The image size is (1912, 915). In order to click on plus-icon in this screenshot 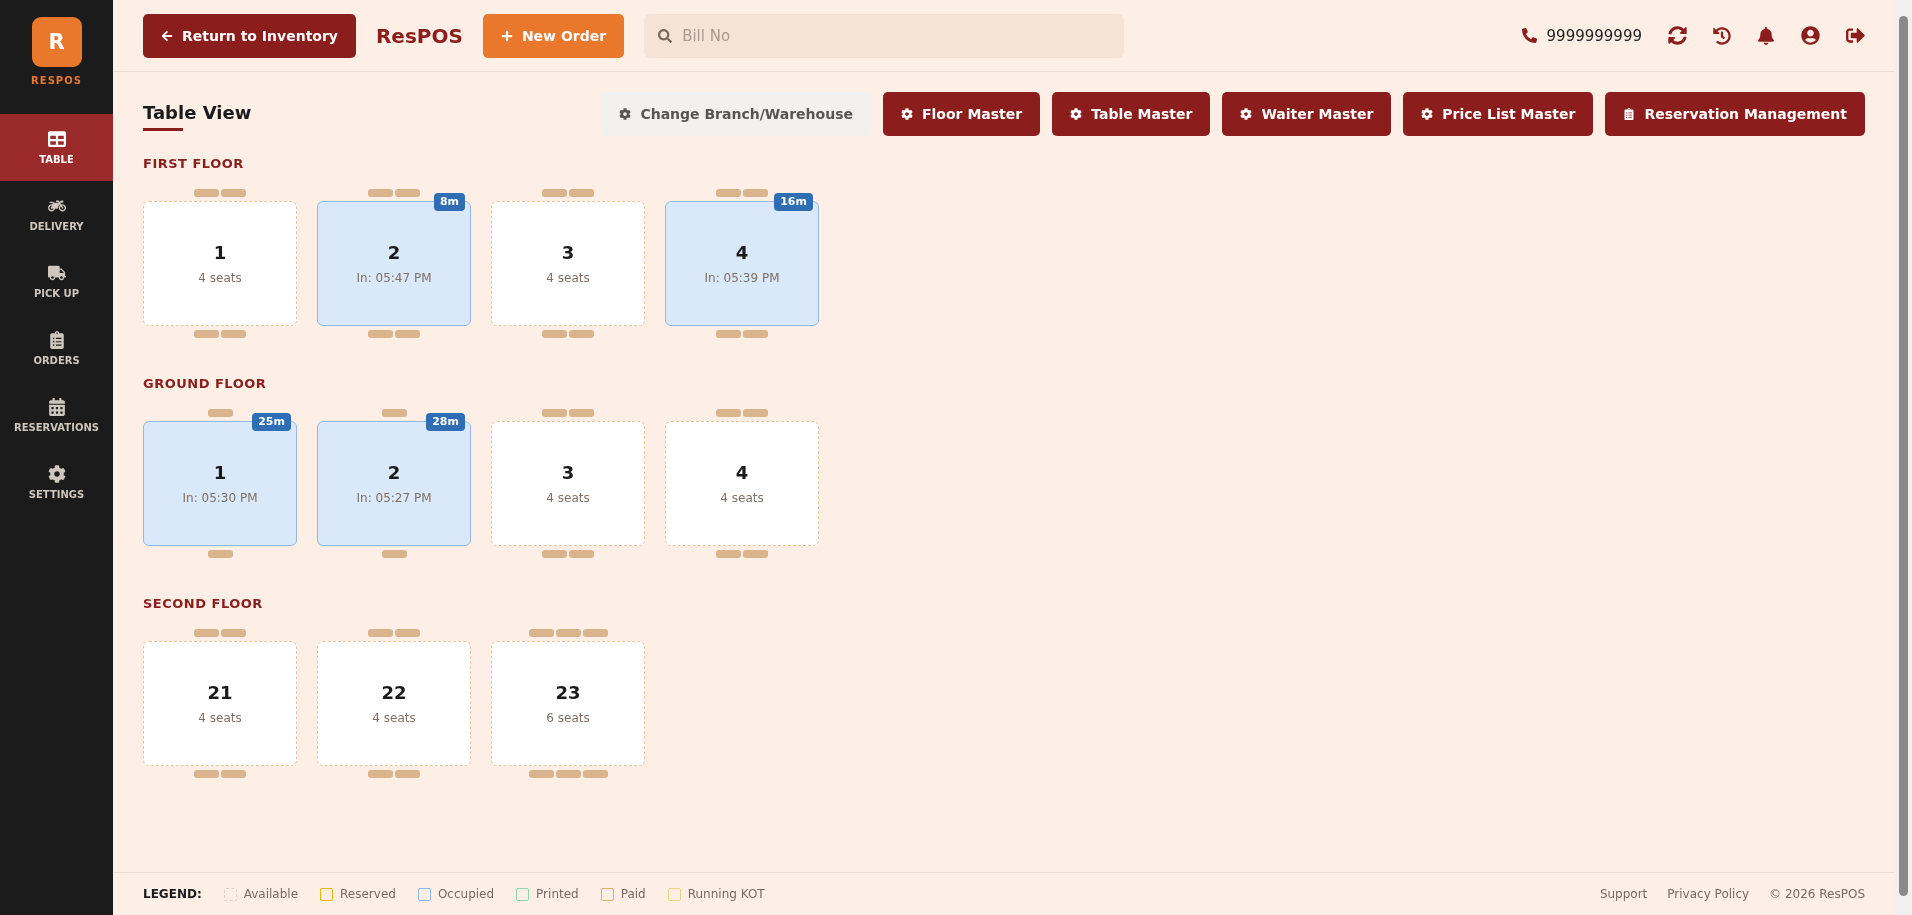, I will do `click(506, 35)`.